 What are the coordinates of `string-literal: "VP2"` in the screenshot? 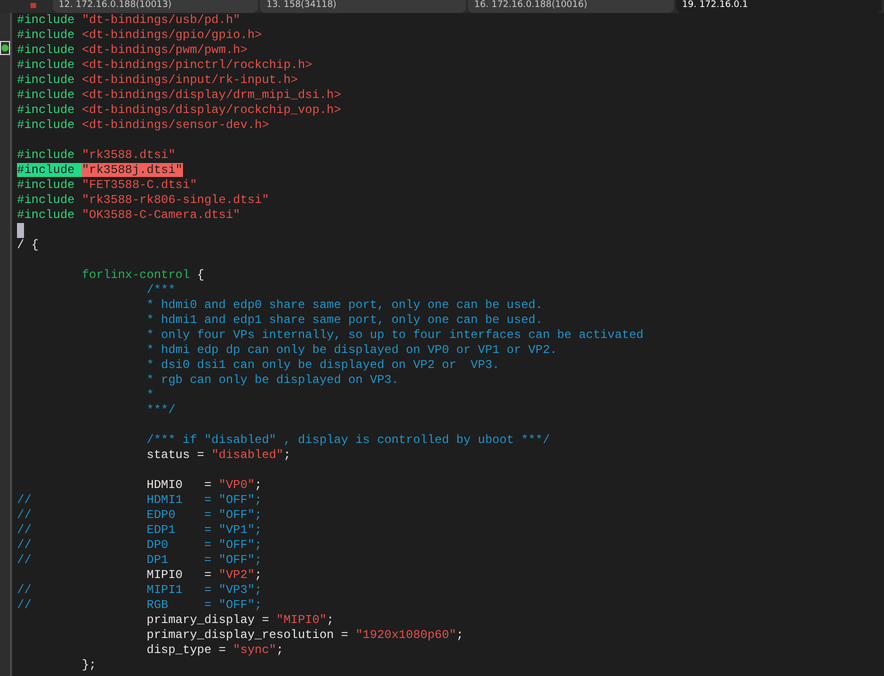 It's located at (236, 575).